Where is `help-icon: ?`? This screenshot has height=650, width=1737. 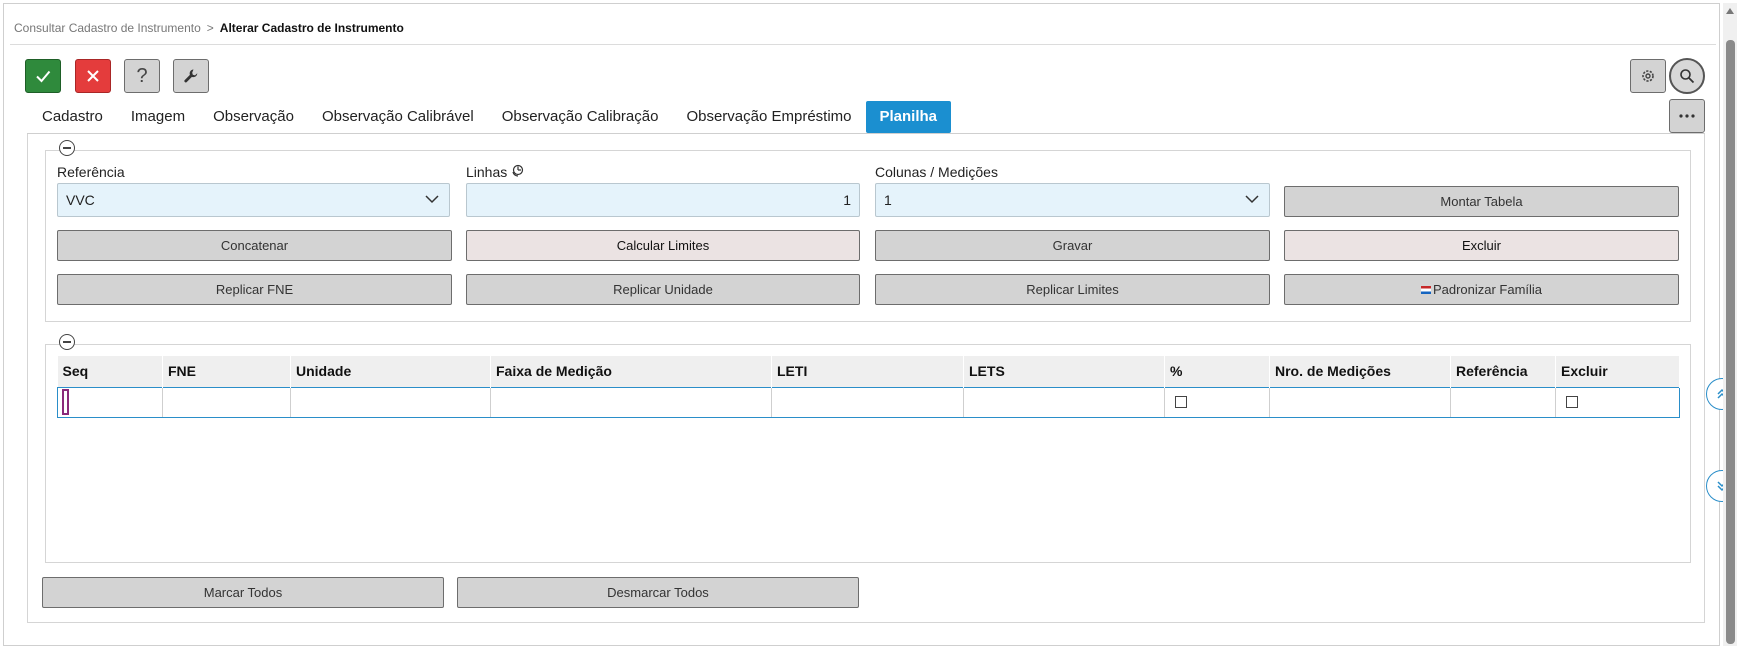 help-icon: ? is located at coordinates (142, 75).